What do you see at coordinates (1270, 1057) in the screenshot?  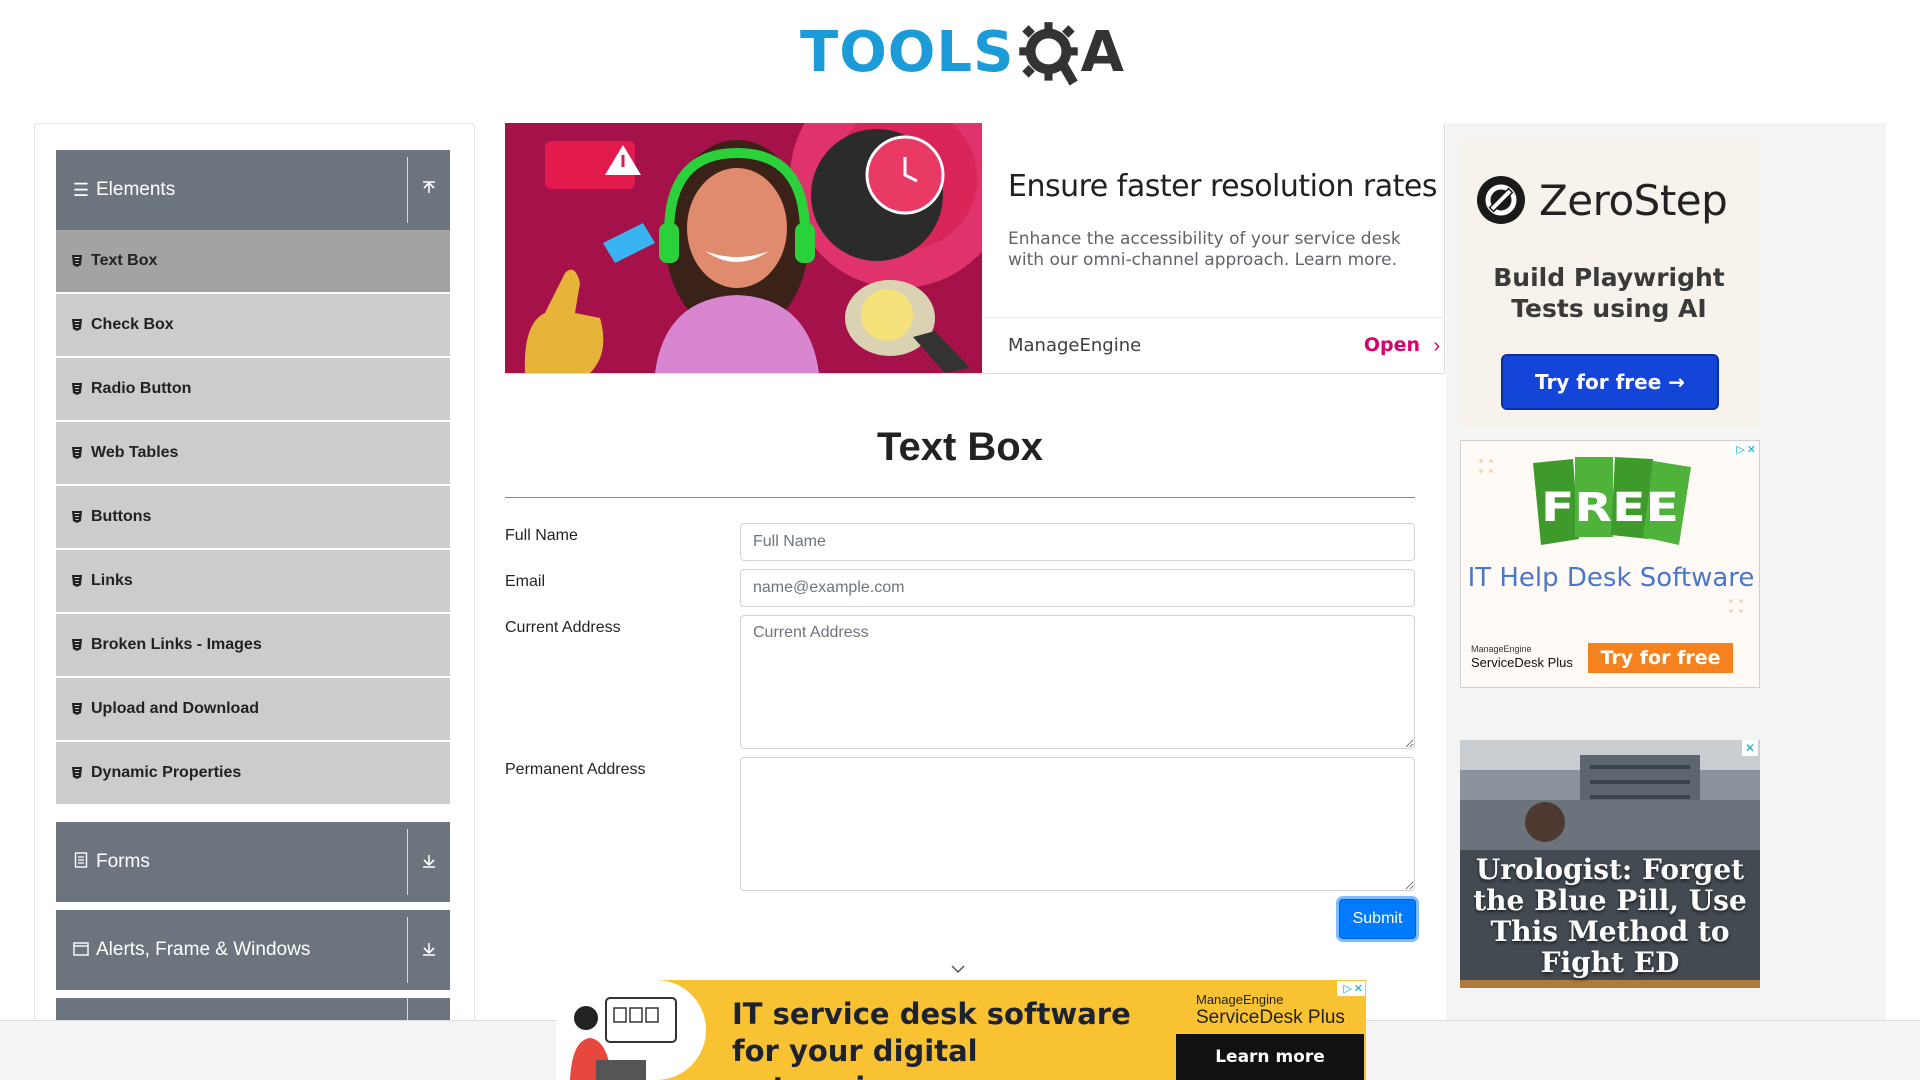 I see `bottom-ad-learn-more-button: Learn more` at bounding box center [1270, 1057].